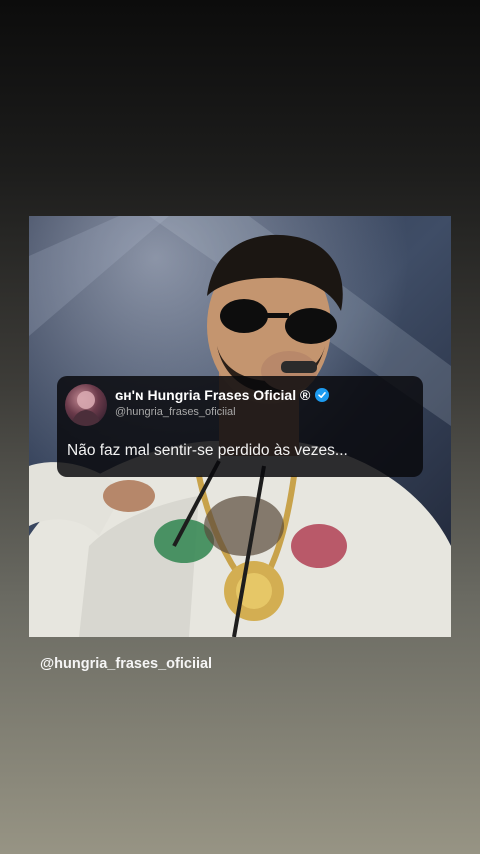 The width and height of the screenshot is (480, 854). I want to click on user-handle: @hungria_frases_oficiial, so click(175, 412).